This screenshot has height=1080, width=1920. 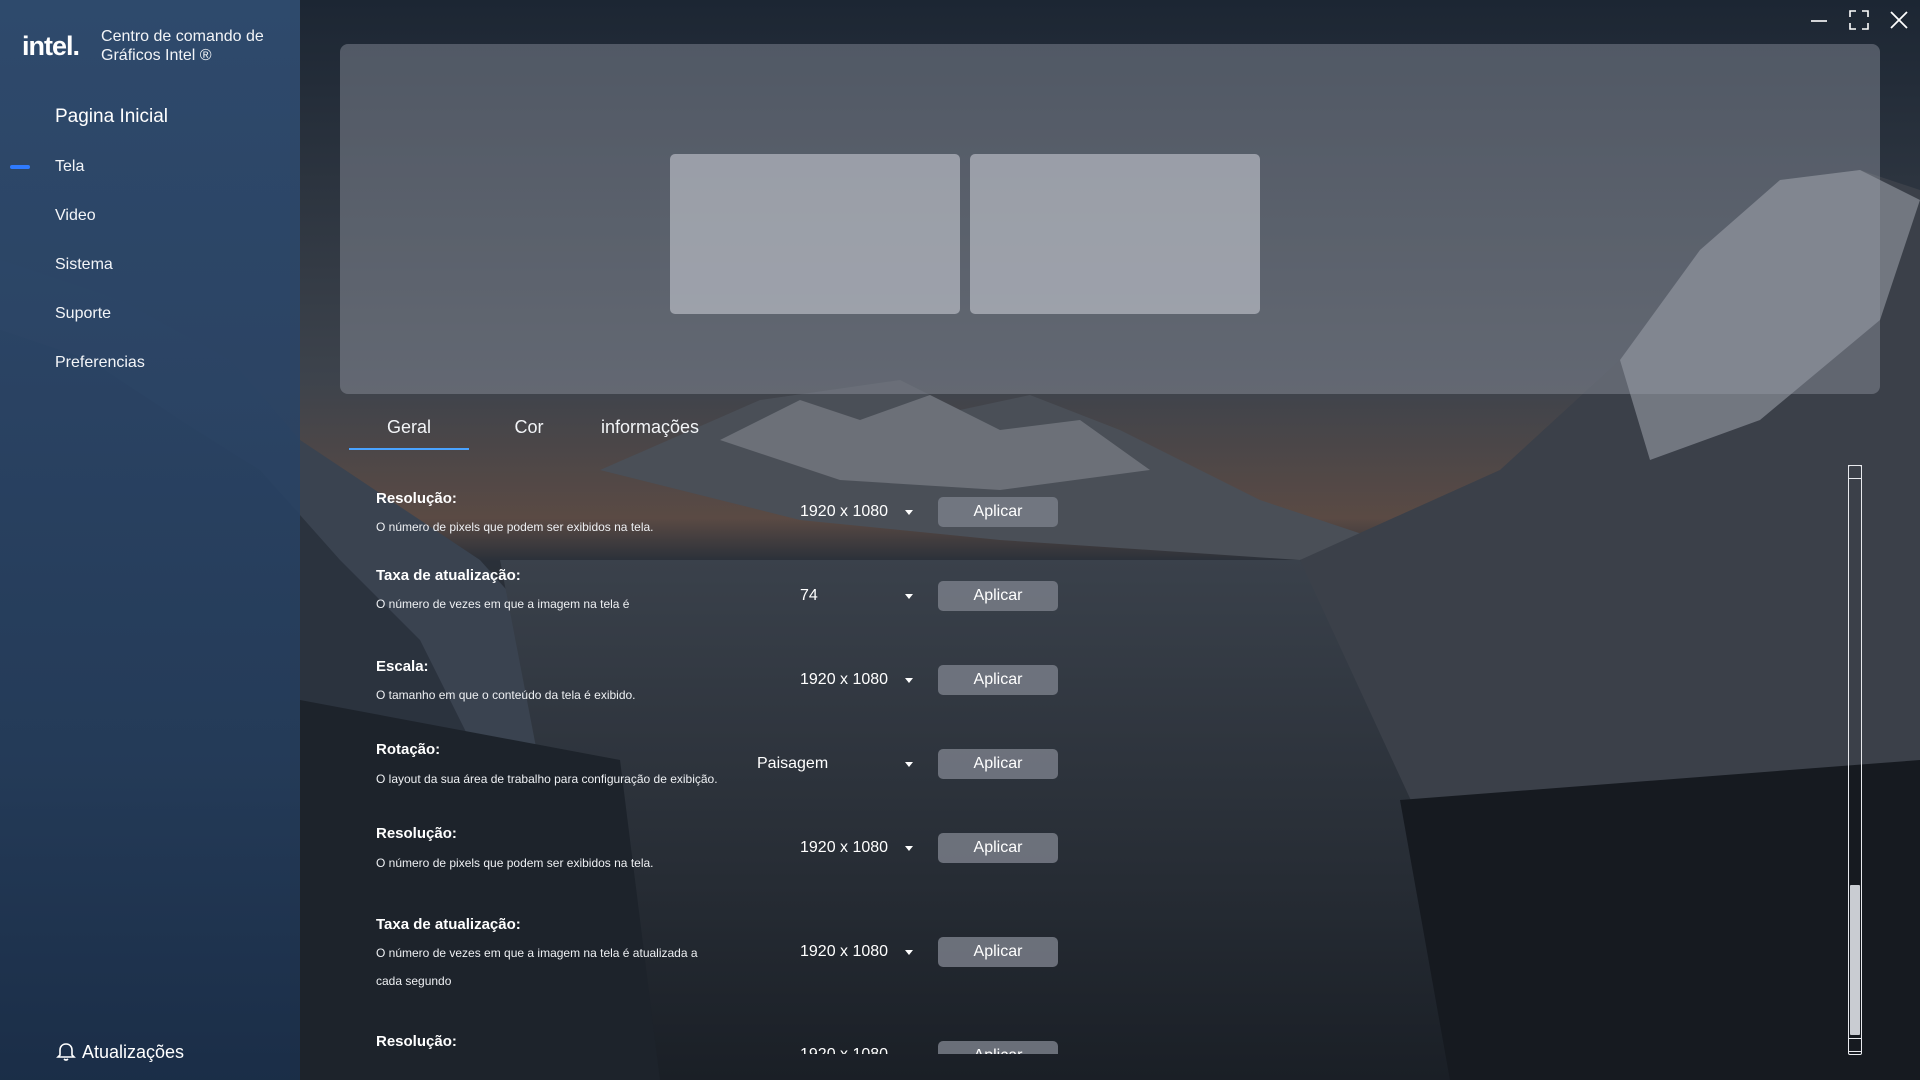 I want to click on rotation-select: Paisagem, so click(x=792, y=764).